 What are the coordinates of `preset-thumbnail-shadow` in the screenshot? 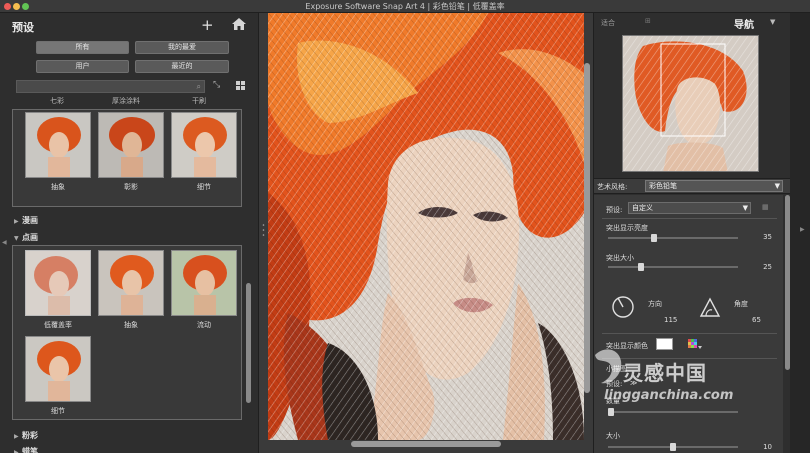 It's located at (131, 145).